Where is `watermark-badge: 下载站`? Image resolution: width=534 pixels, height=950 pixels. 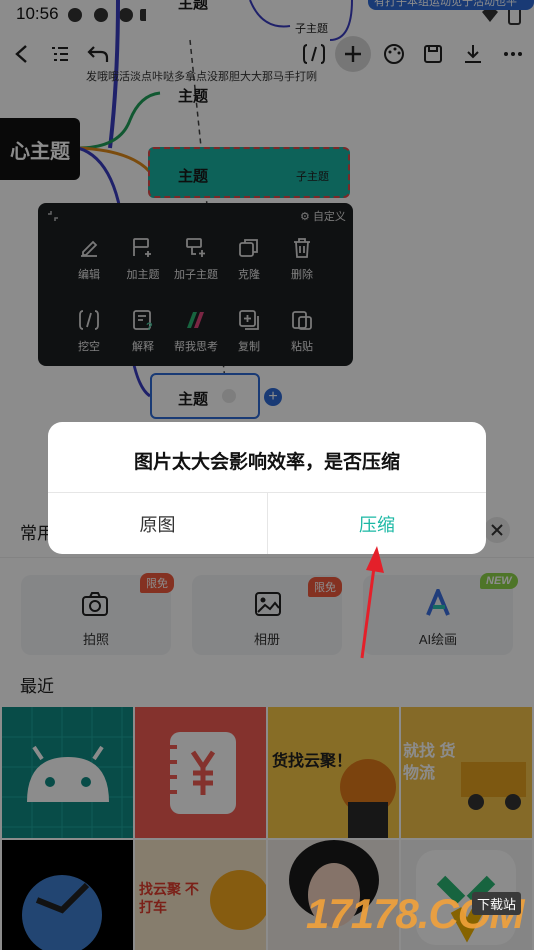
watermark-badge: 下载站 is located at coordinates (497, 903).